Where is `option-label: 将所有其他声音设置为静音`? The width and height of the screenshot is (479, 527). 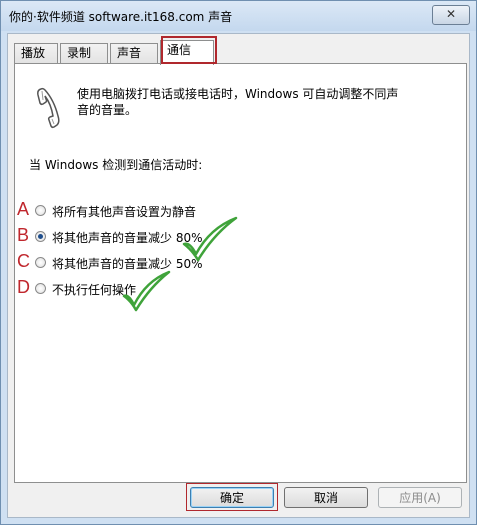
option-label: 将所有其他声音设置为静音 is located at coordinates (124, 212).